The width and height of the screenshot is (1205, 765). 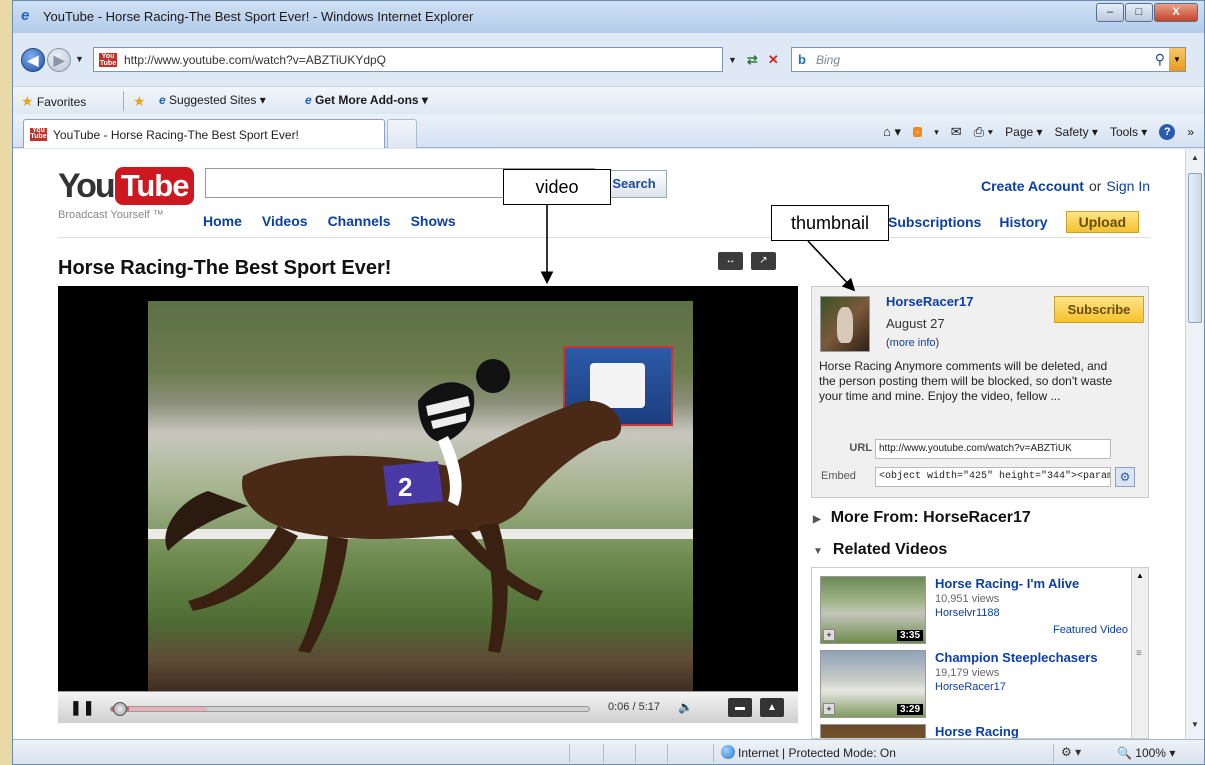 What do you see at coordinates (87, 186) in the screenshot?
I see `logo-you: You` at bounding box center [87, 186].